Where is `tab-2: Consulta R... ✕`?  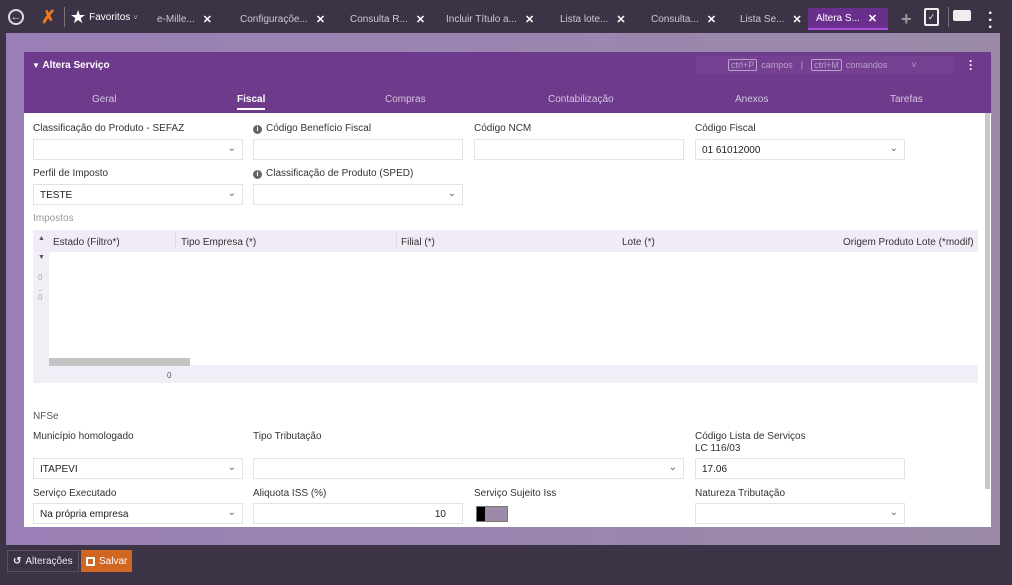 tab-2: Consulta R... ✕ is located at coordinates (387, 19).